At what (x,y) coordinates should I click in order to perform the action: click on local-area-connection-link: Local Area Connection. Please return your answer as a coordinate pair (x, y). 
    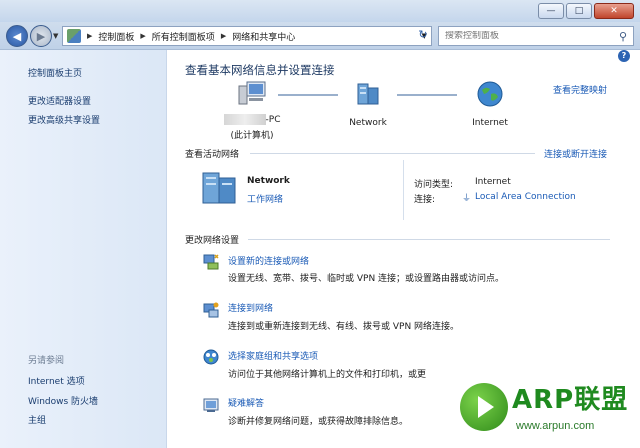
    Looking at the image, I should click on (525, 197).